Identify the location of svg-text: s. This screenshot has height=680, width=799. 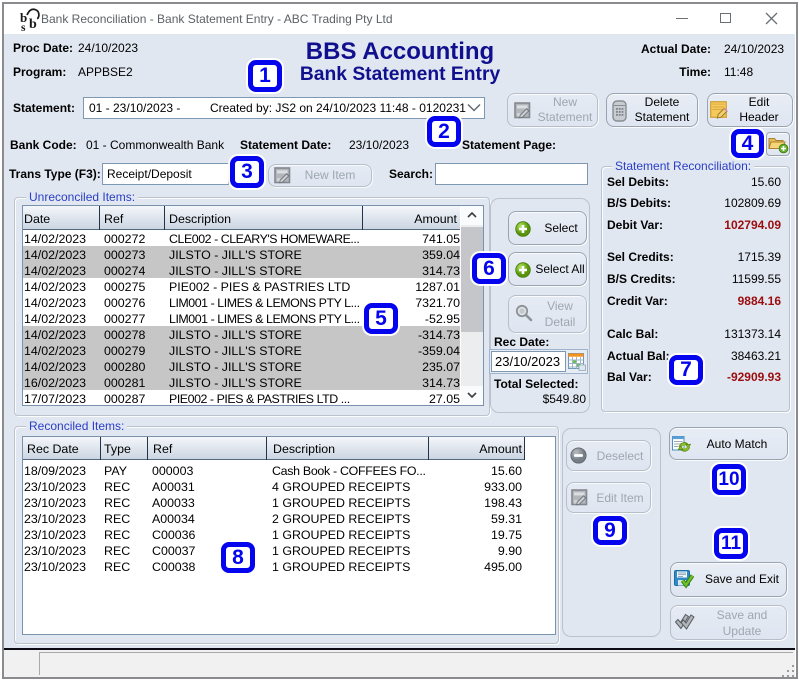
(23, 27).